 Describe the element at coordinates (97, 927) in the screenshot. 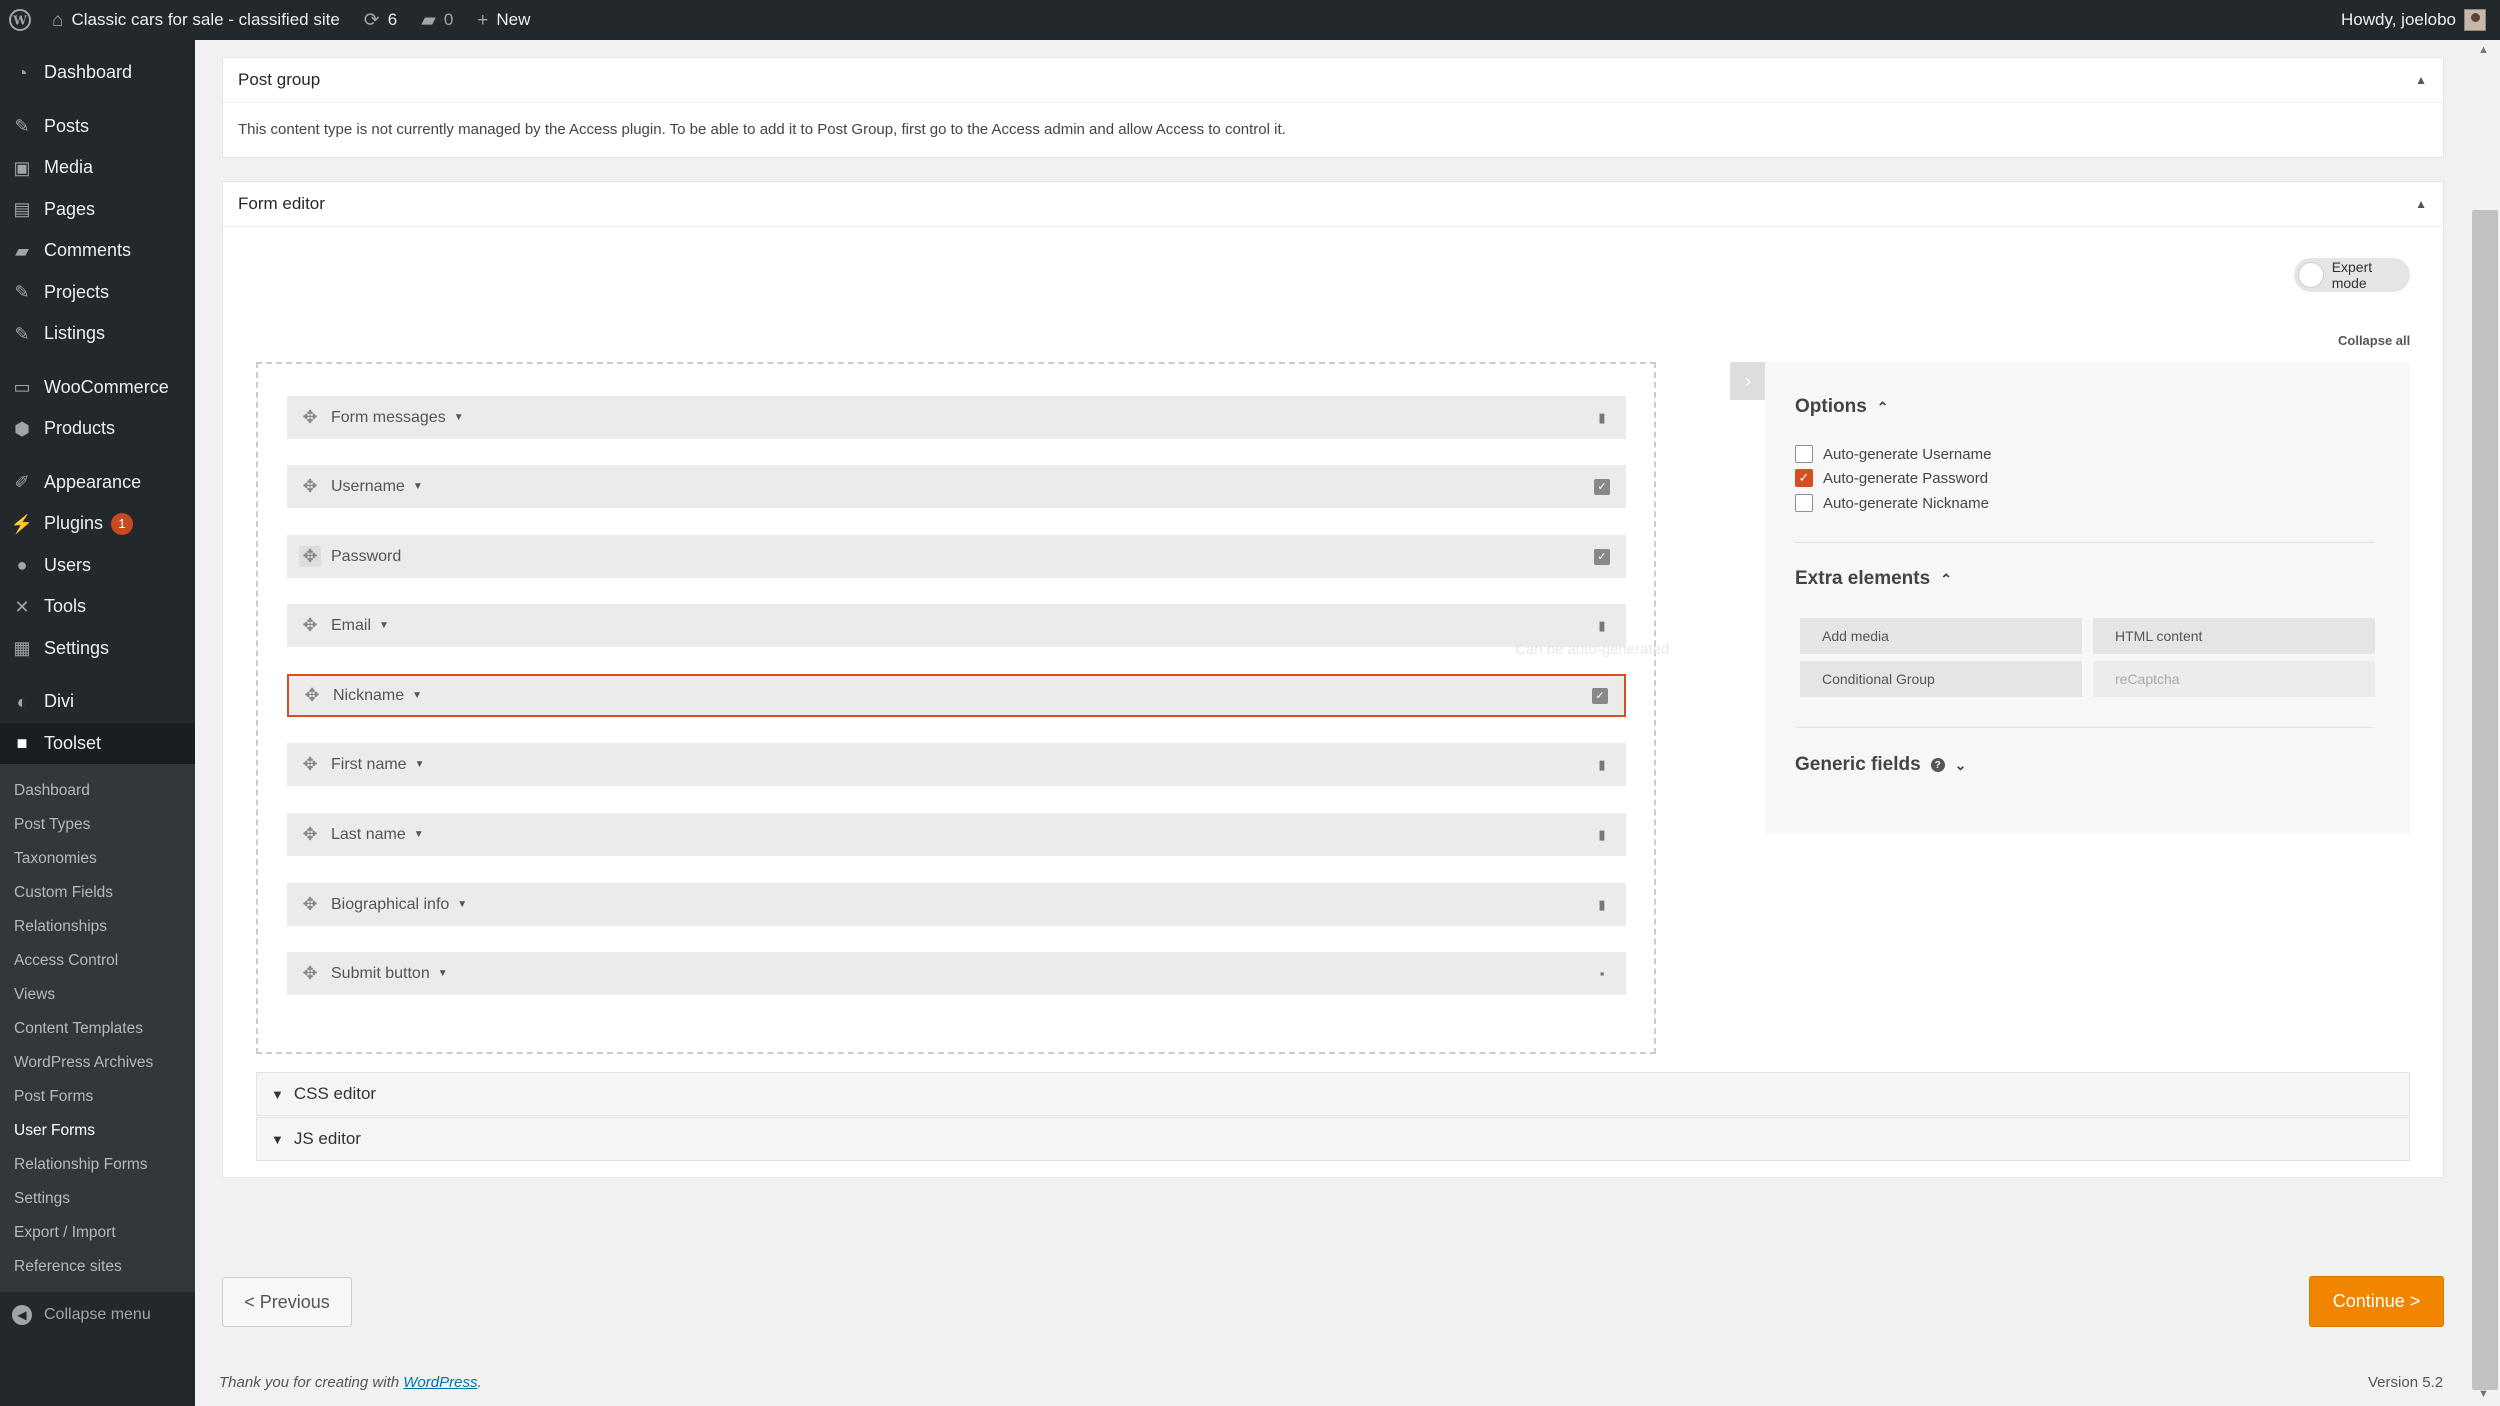

I see `submenu-item: Relationships` at that location.